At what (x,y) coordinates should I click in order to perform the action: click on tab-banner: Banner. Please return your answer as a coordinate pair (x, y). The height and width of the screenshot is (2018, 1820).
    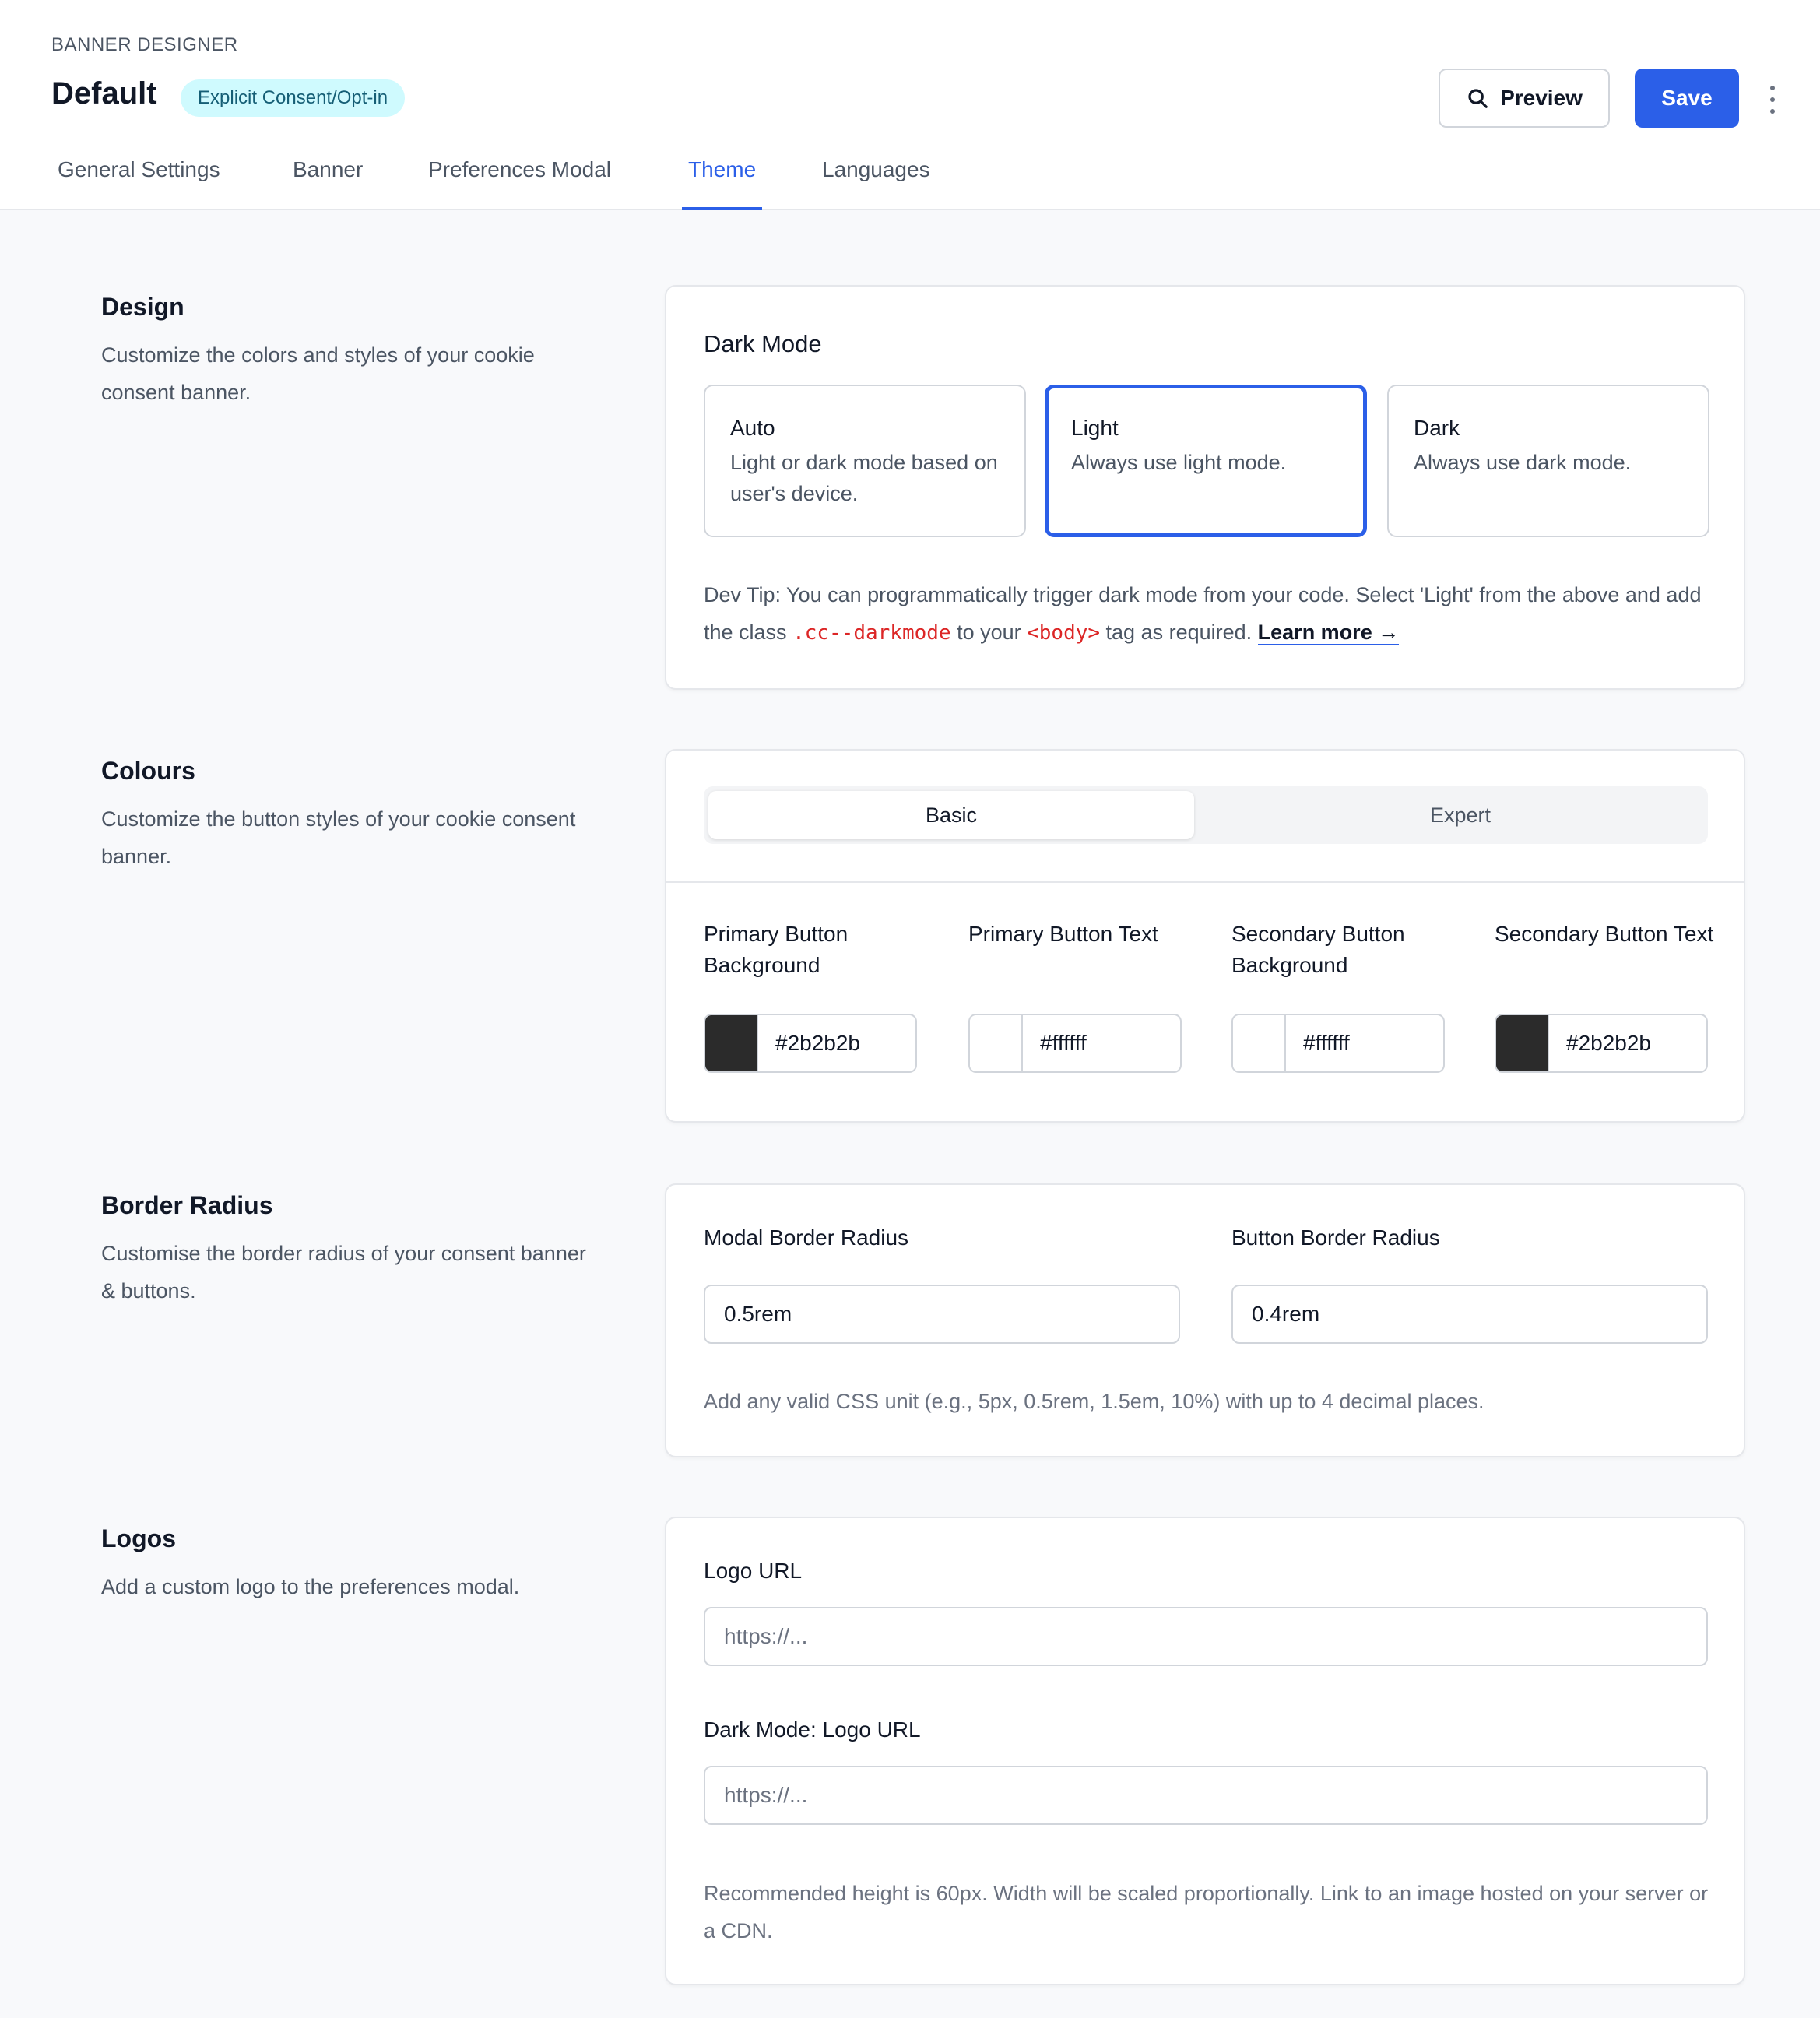
    Looking at the image, I should click on (328, 181).